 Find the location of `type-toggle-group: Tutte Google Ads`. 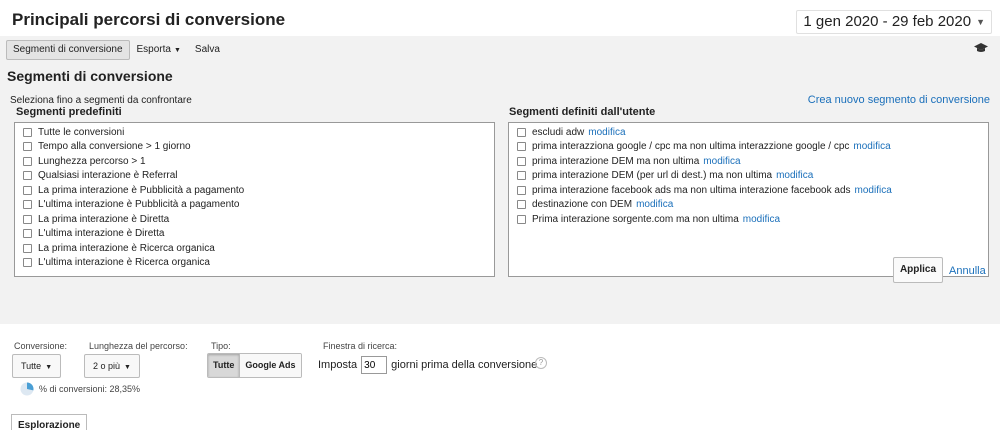

type-toggle-group: Tutte Google Ads is located at coordinates (254, 365).